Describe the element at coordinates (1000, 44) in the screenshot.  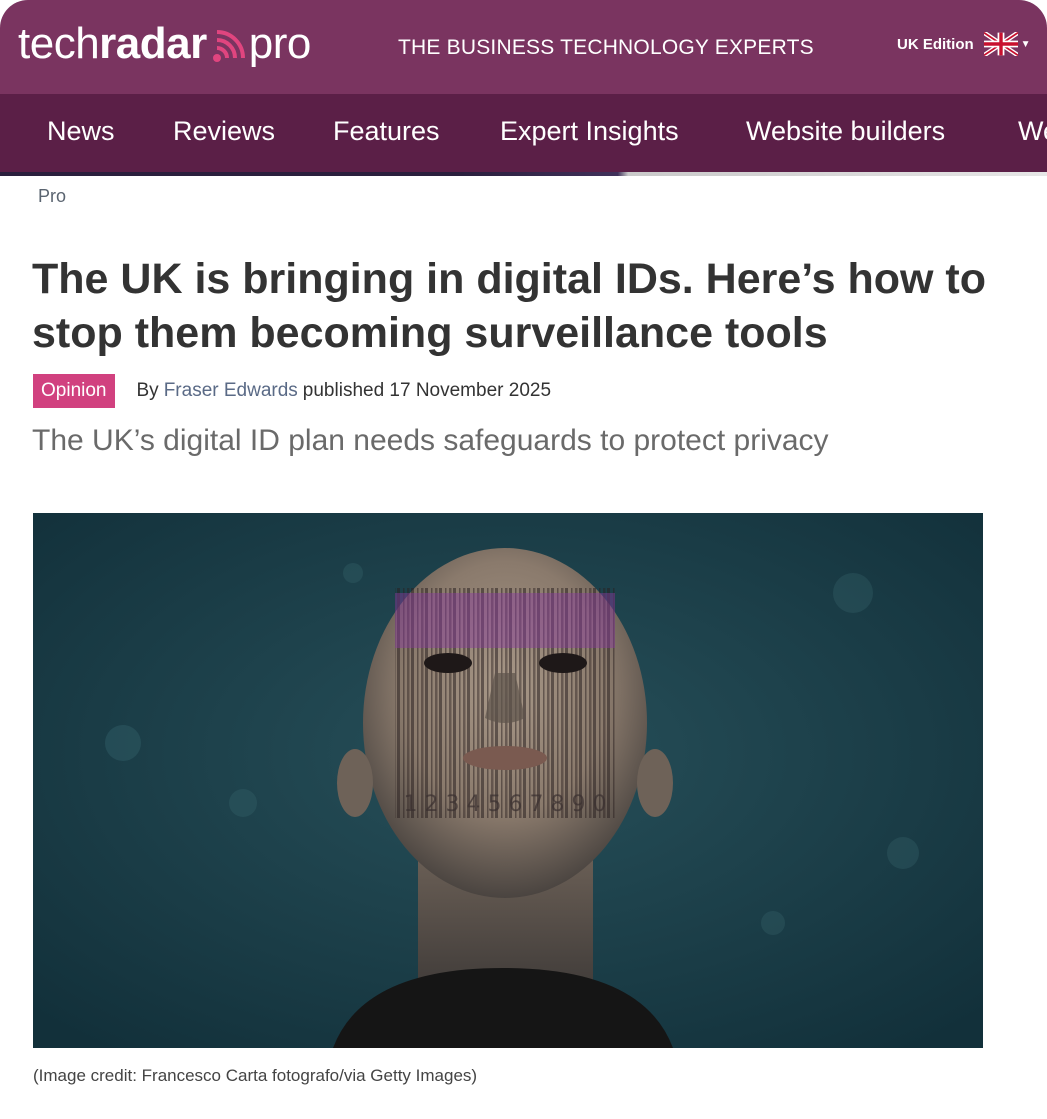
I see `uk-flag-icon` at that location.